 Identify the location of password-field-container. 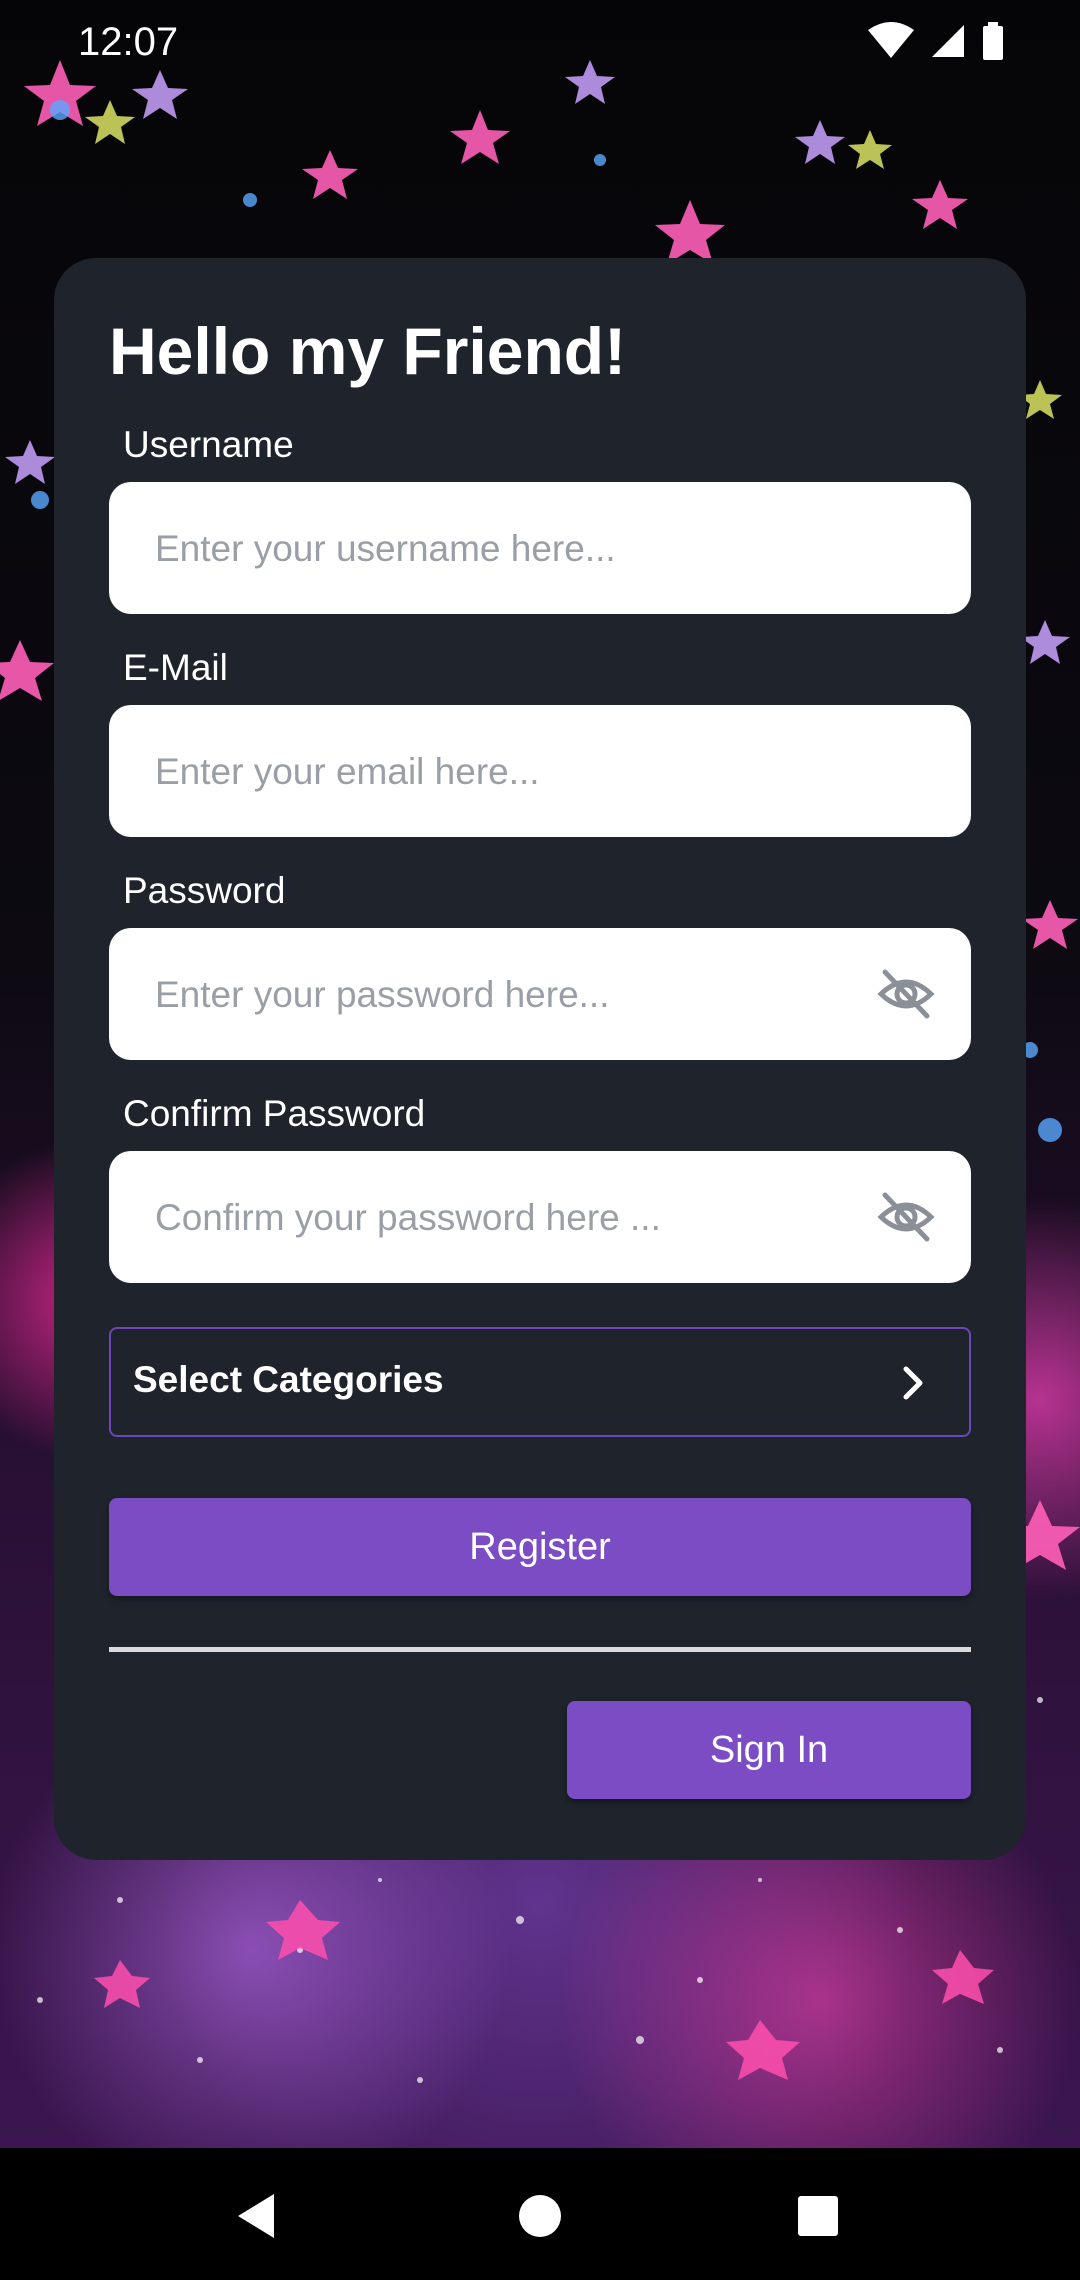
(540, 995).